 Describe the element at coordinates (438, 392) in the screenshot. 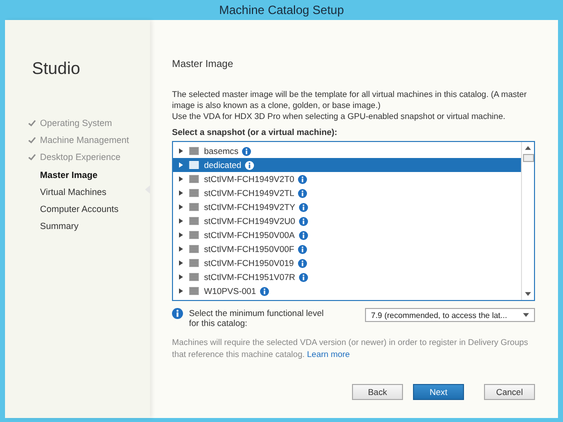

I see `primary-button: Next` at that location.